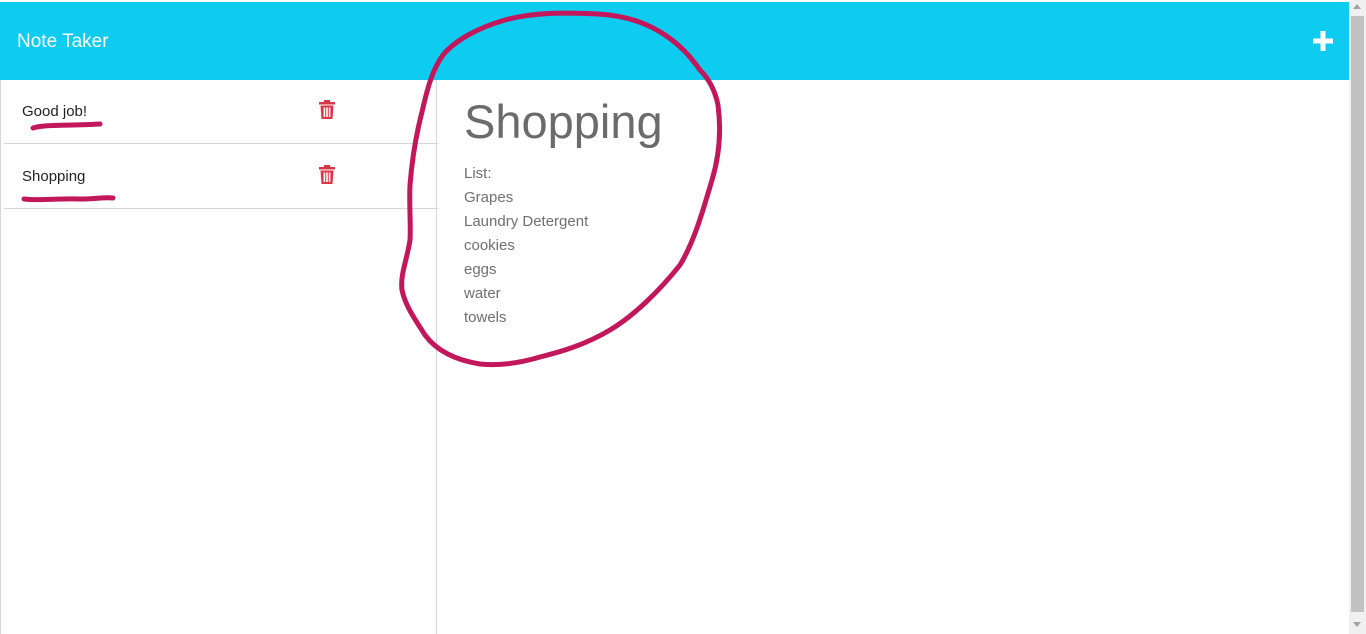 The height and width of the screenshot is (634, 1366). I want to click on vertical-scrollbar, so click(1357, 317).